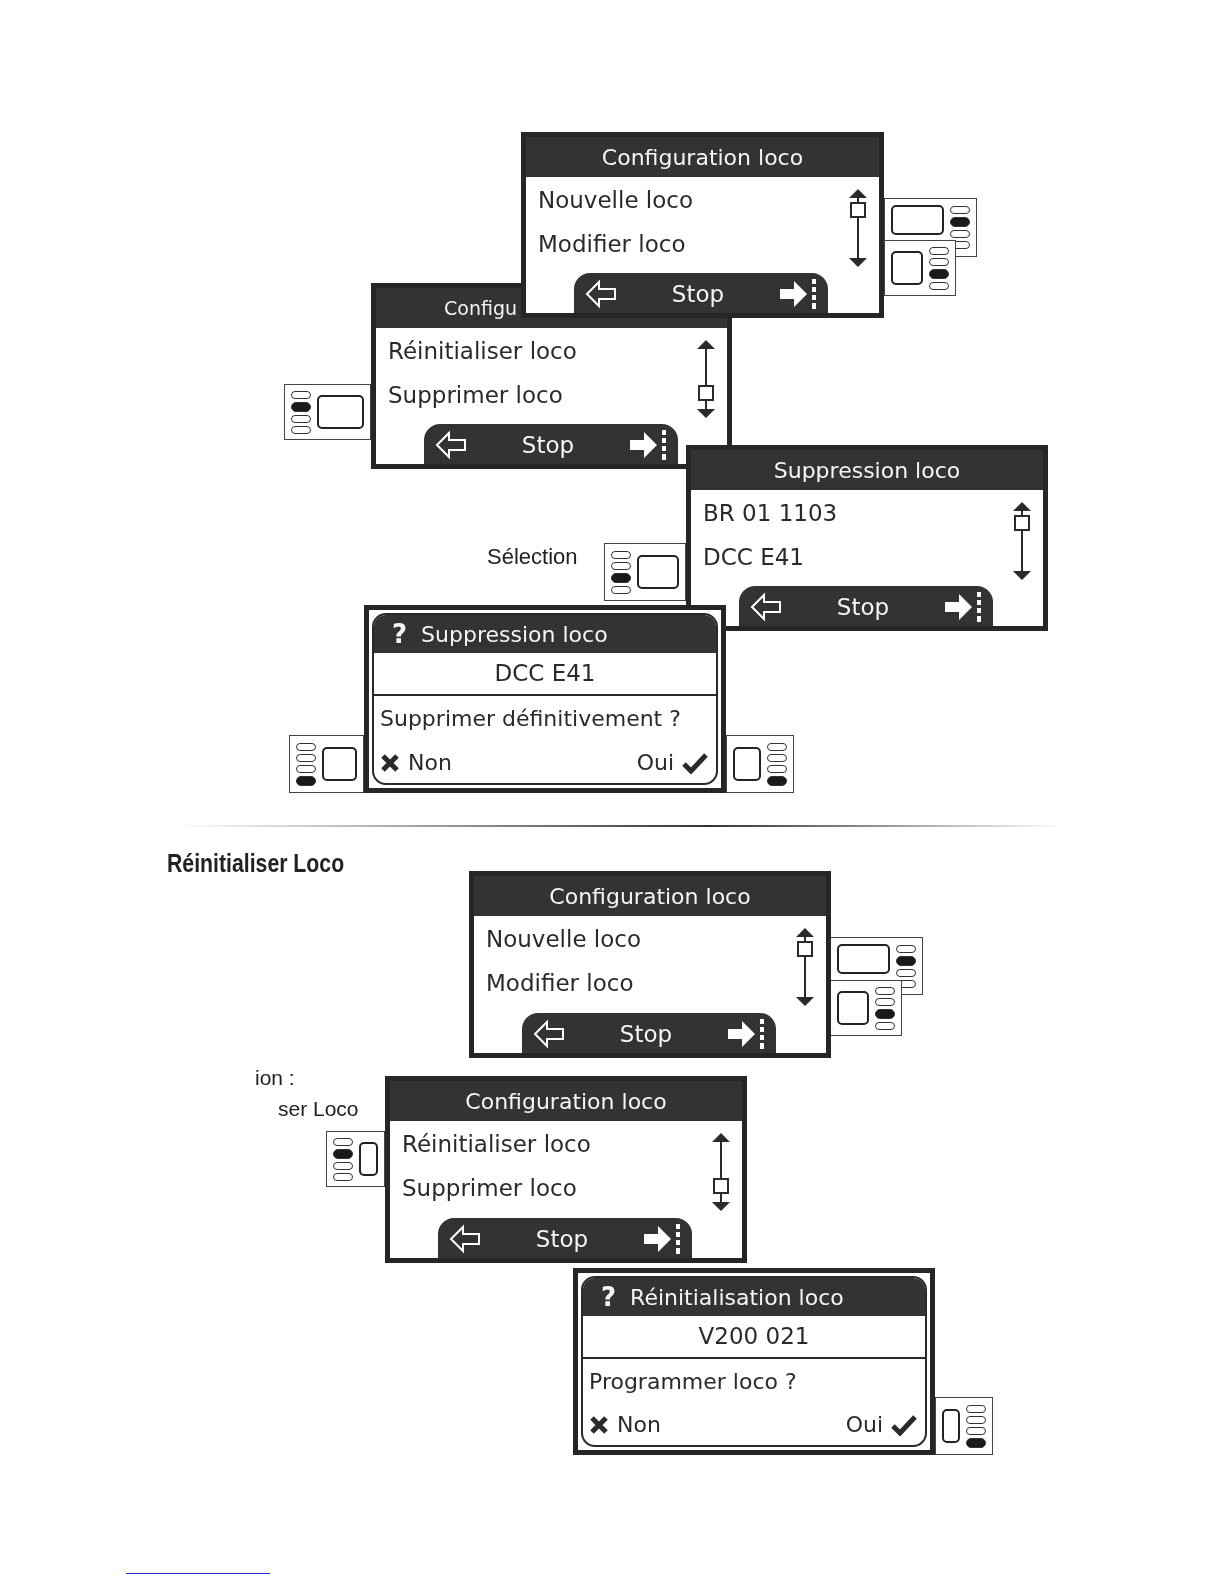 This screenshot has height=1584, width=1224. Describe the element at coordinates (693, 1381) in the screenshot. I see `confirm-question: Programmer loco ?` at that location.